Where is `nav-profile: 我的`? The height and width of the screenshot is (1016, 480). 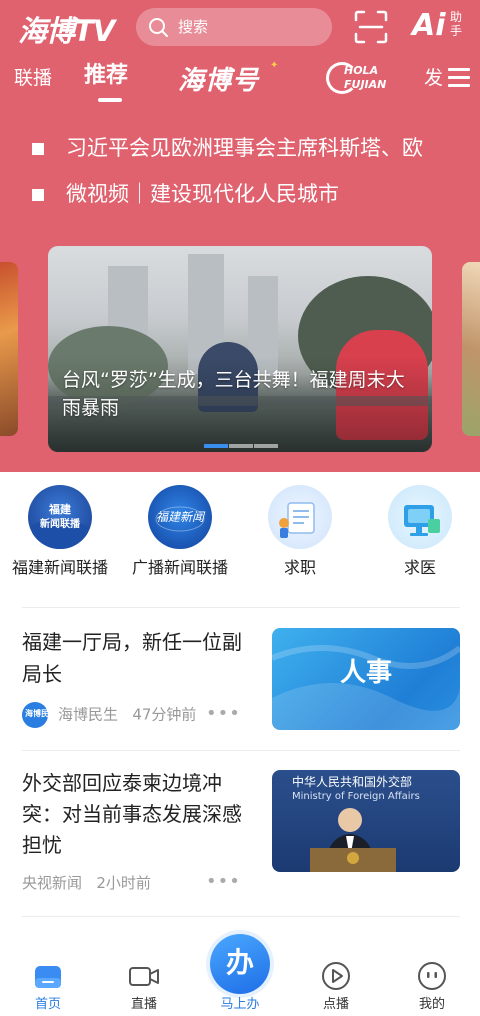
nav-profile: 我的 is located at coordinates (432, 980).